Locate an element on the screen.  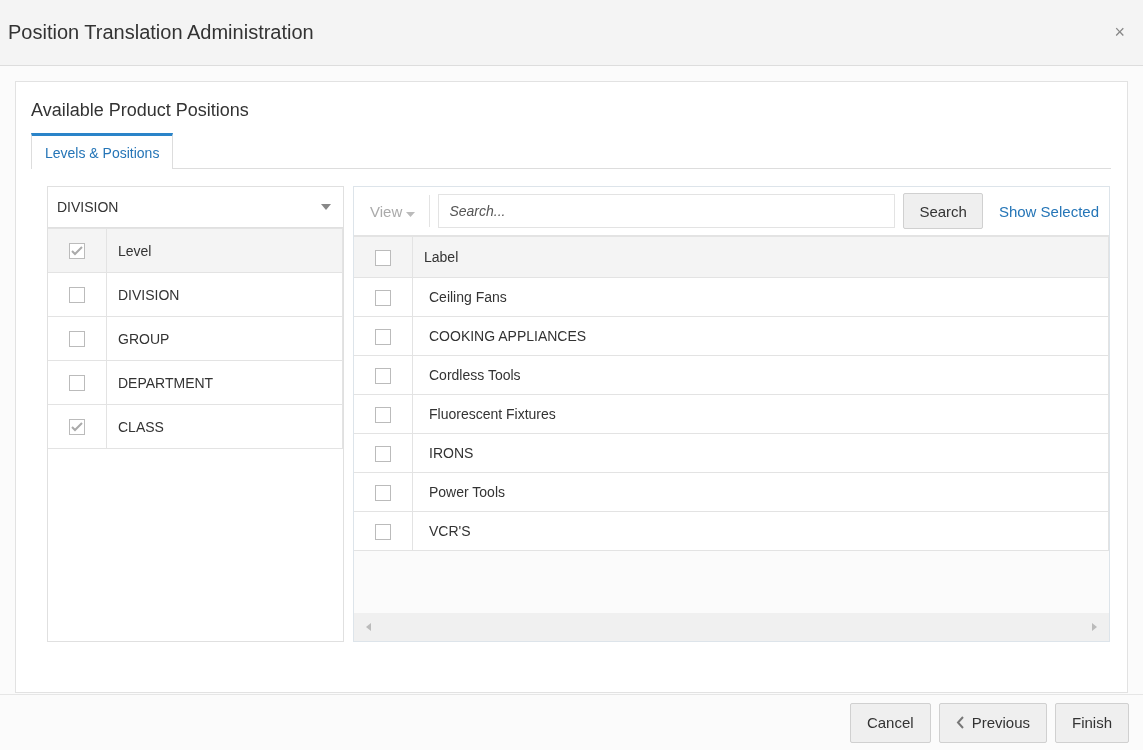
dialog-button: Cancel is located at coordinates (890, 722).